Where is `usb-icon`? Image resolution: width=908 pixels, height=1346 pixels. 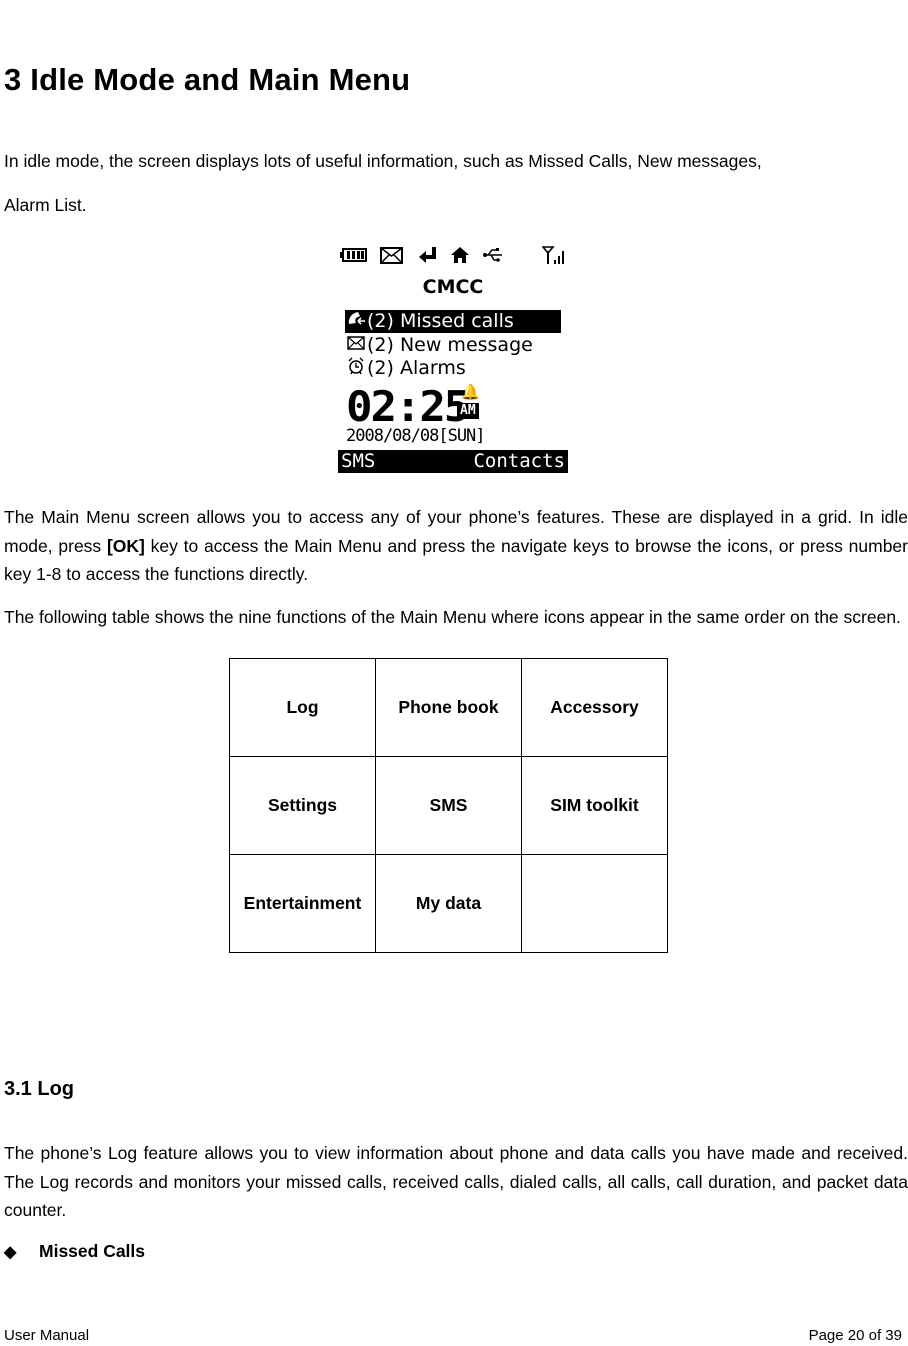 usb-icon is located at coordinates (492, 255).